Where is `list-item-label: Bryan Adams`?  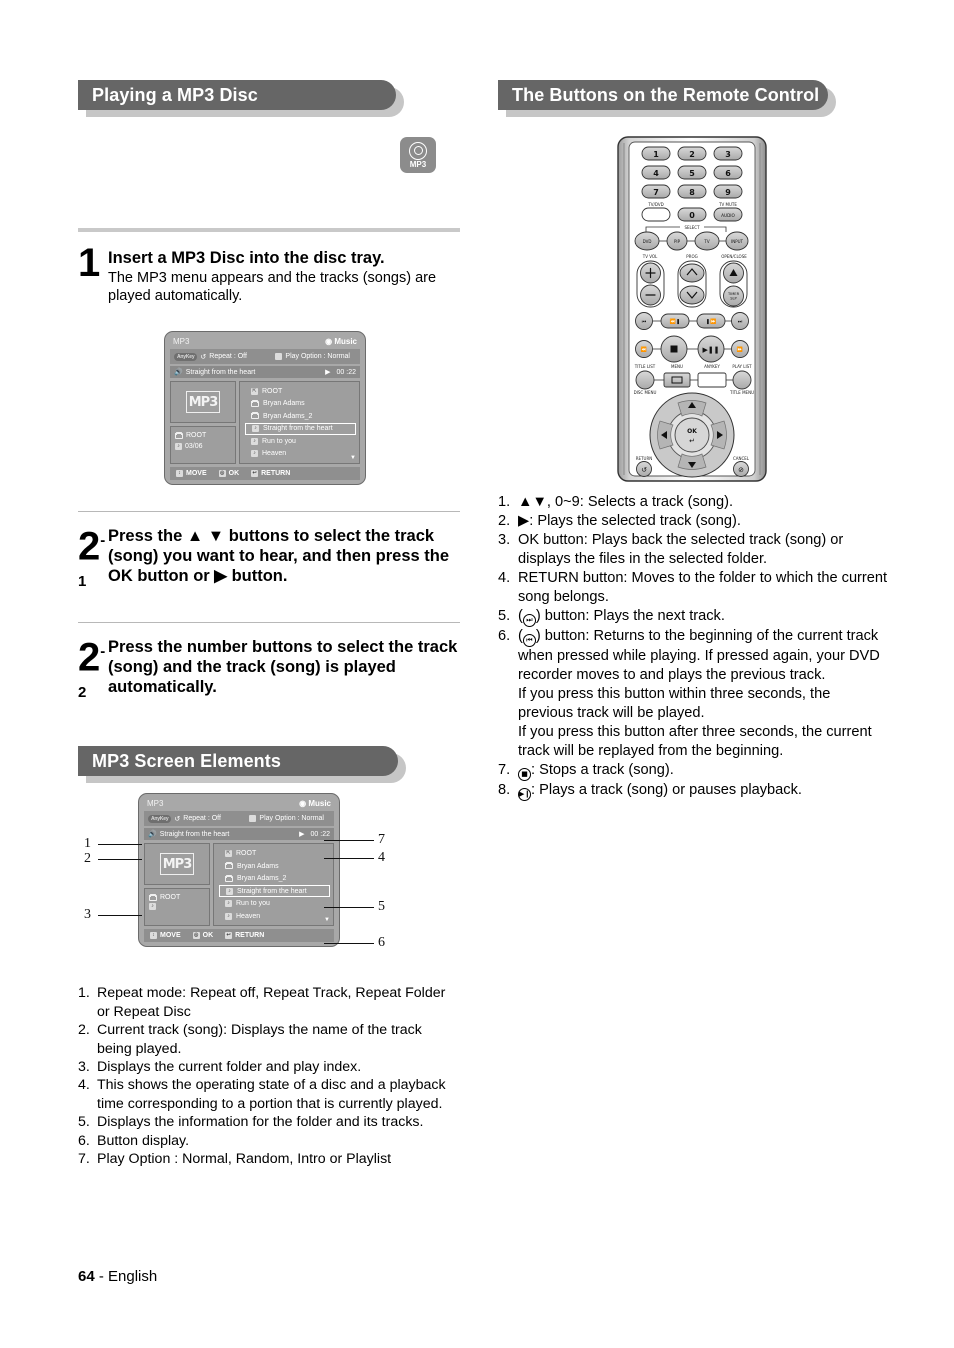 list-item-label: Bryan Adams is located at coordinates (258, 866).